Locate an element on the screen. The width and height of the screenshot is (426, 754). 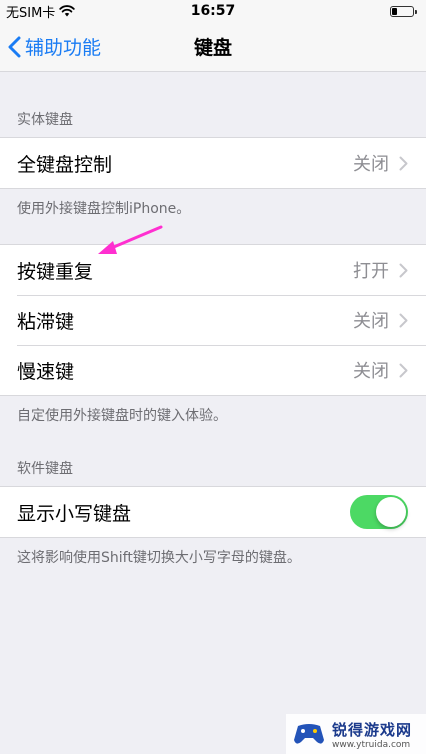
carrier-label: 无SIM卡 is located at coordinates (31, 13).